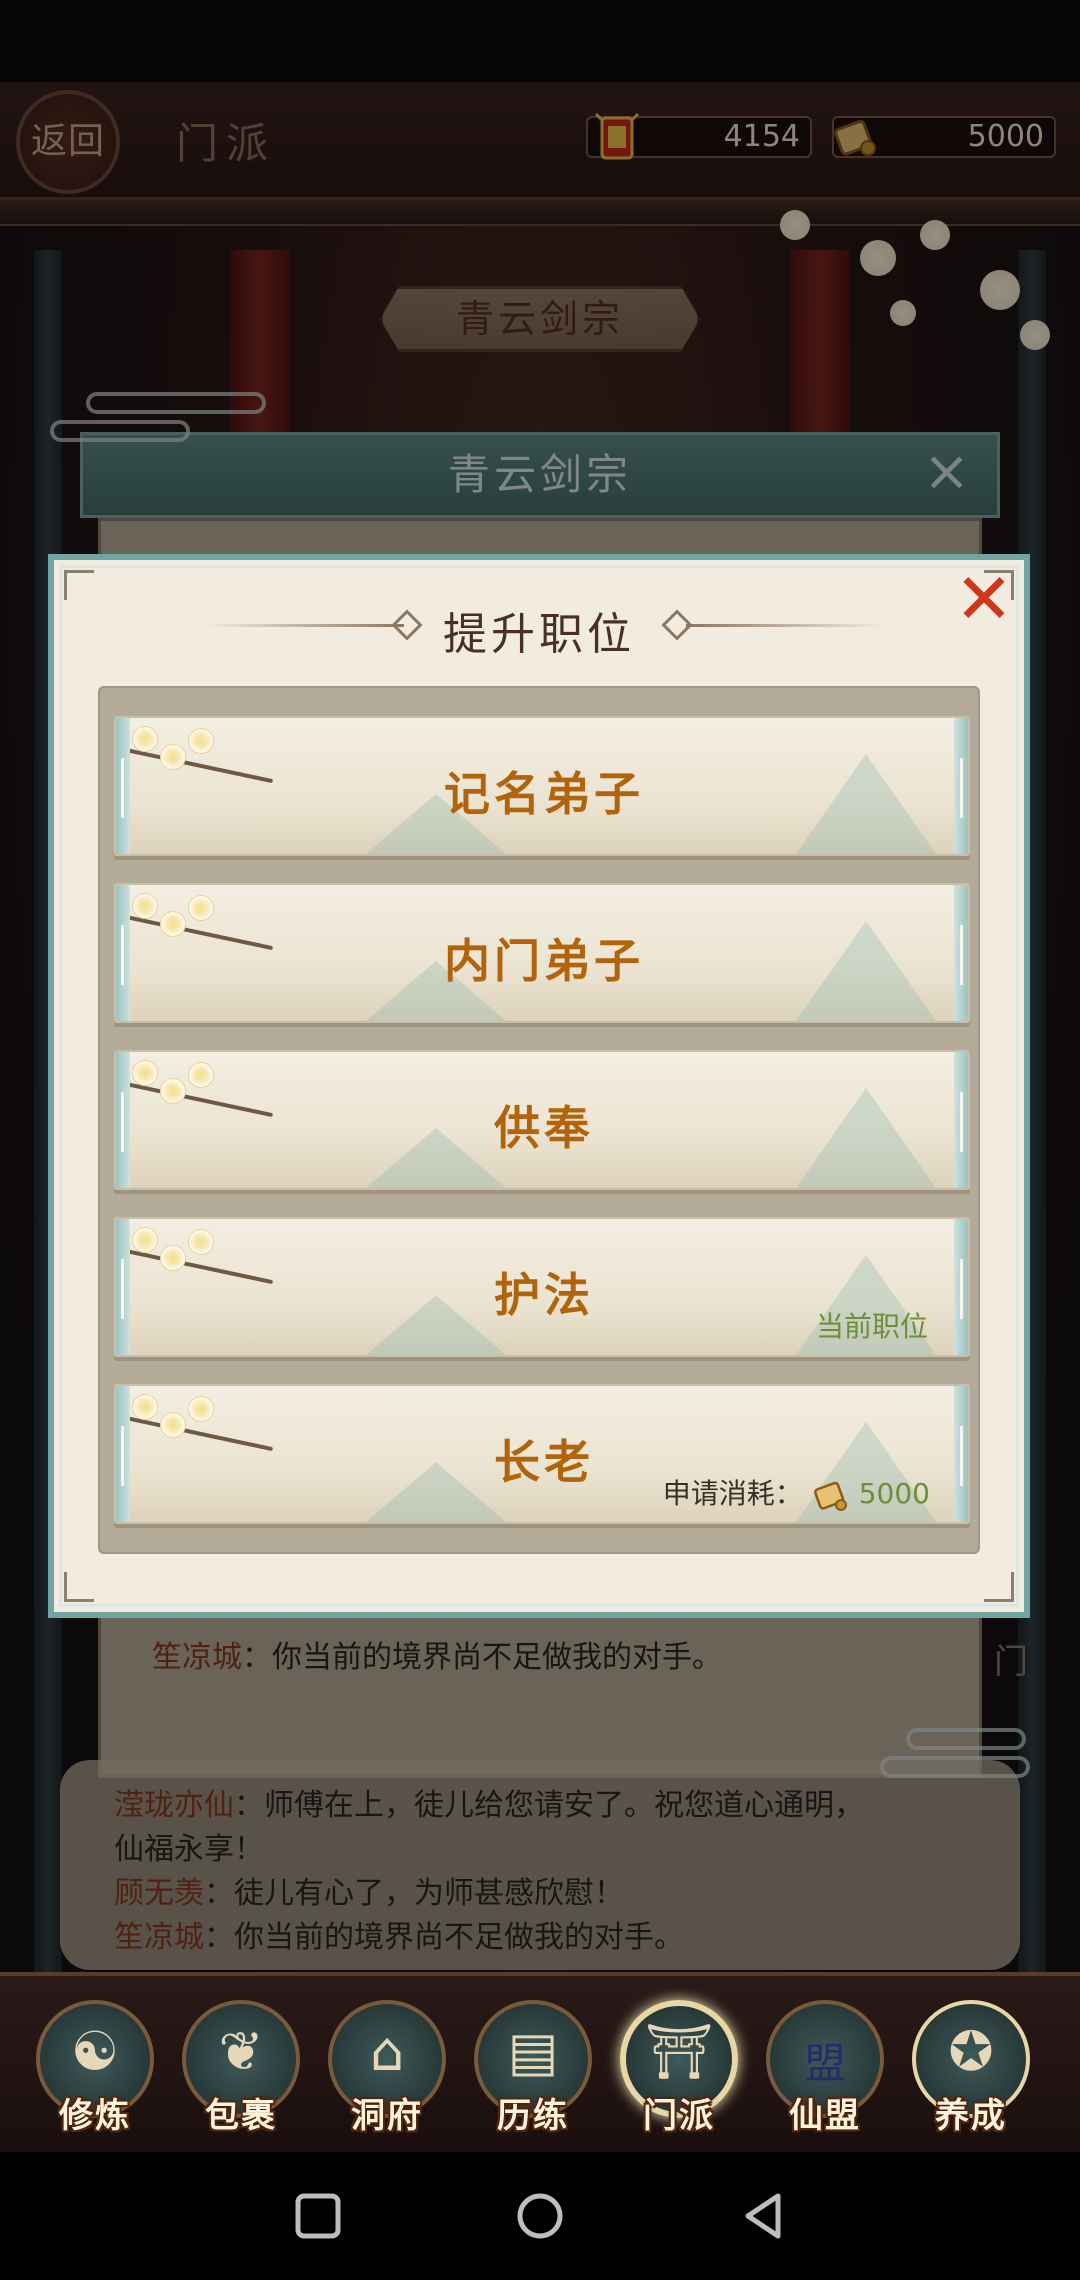  Describe the element at coordinates (318, 2216) in the screenshot. I see `recent-apps-icon` at that location.